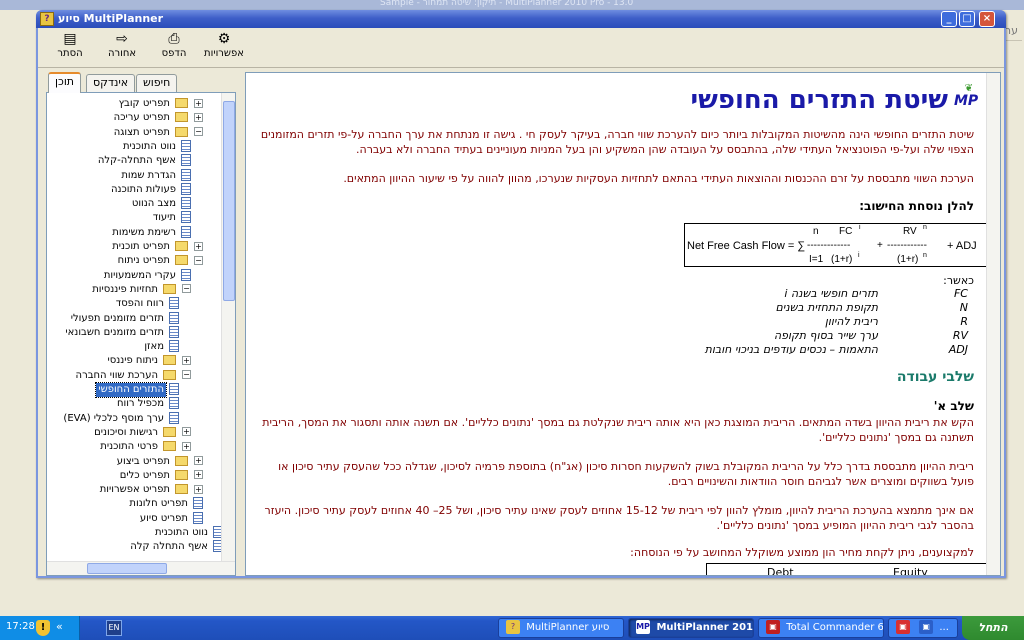 Image resolution: width=1024 pixels, height=640 pixels. I want to click on tree-item: מאזן, so click(160, 347).